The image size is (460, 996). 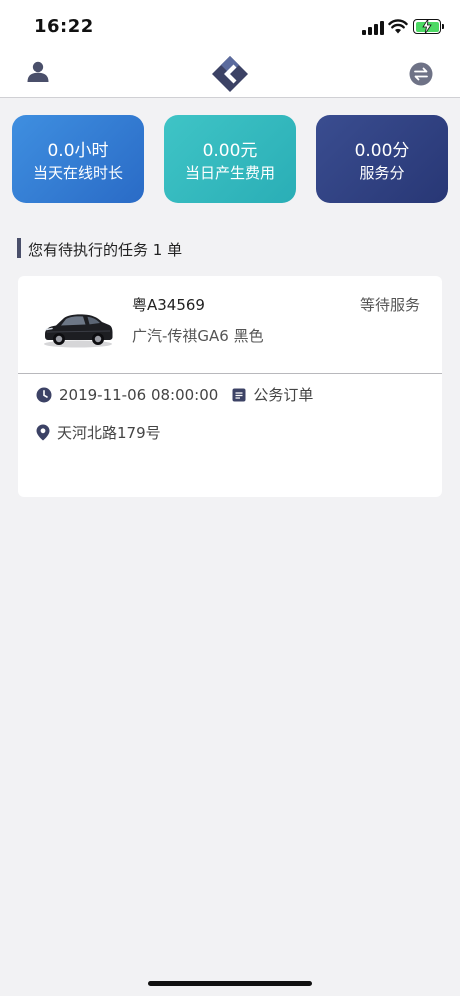 I want to click on status-time: 16:22, so click(x=64, y=26).